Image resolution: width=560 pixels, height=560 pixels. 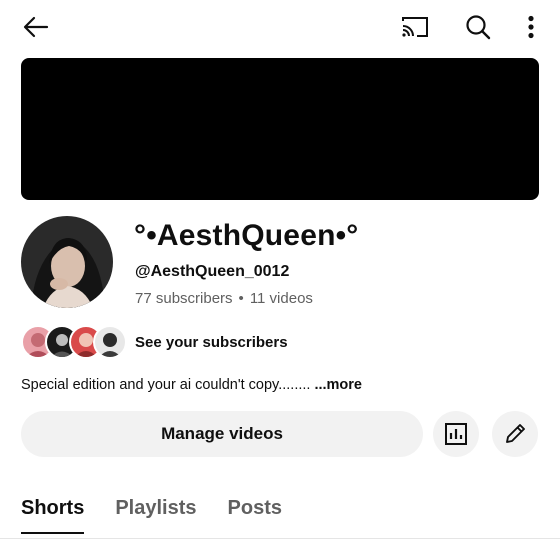 What do you see at coordinates (110, 342) in the screenshot?
I see `subscriber-avatar` at bounding box center [110, 342].